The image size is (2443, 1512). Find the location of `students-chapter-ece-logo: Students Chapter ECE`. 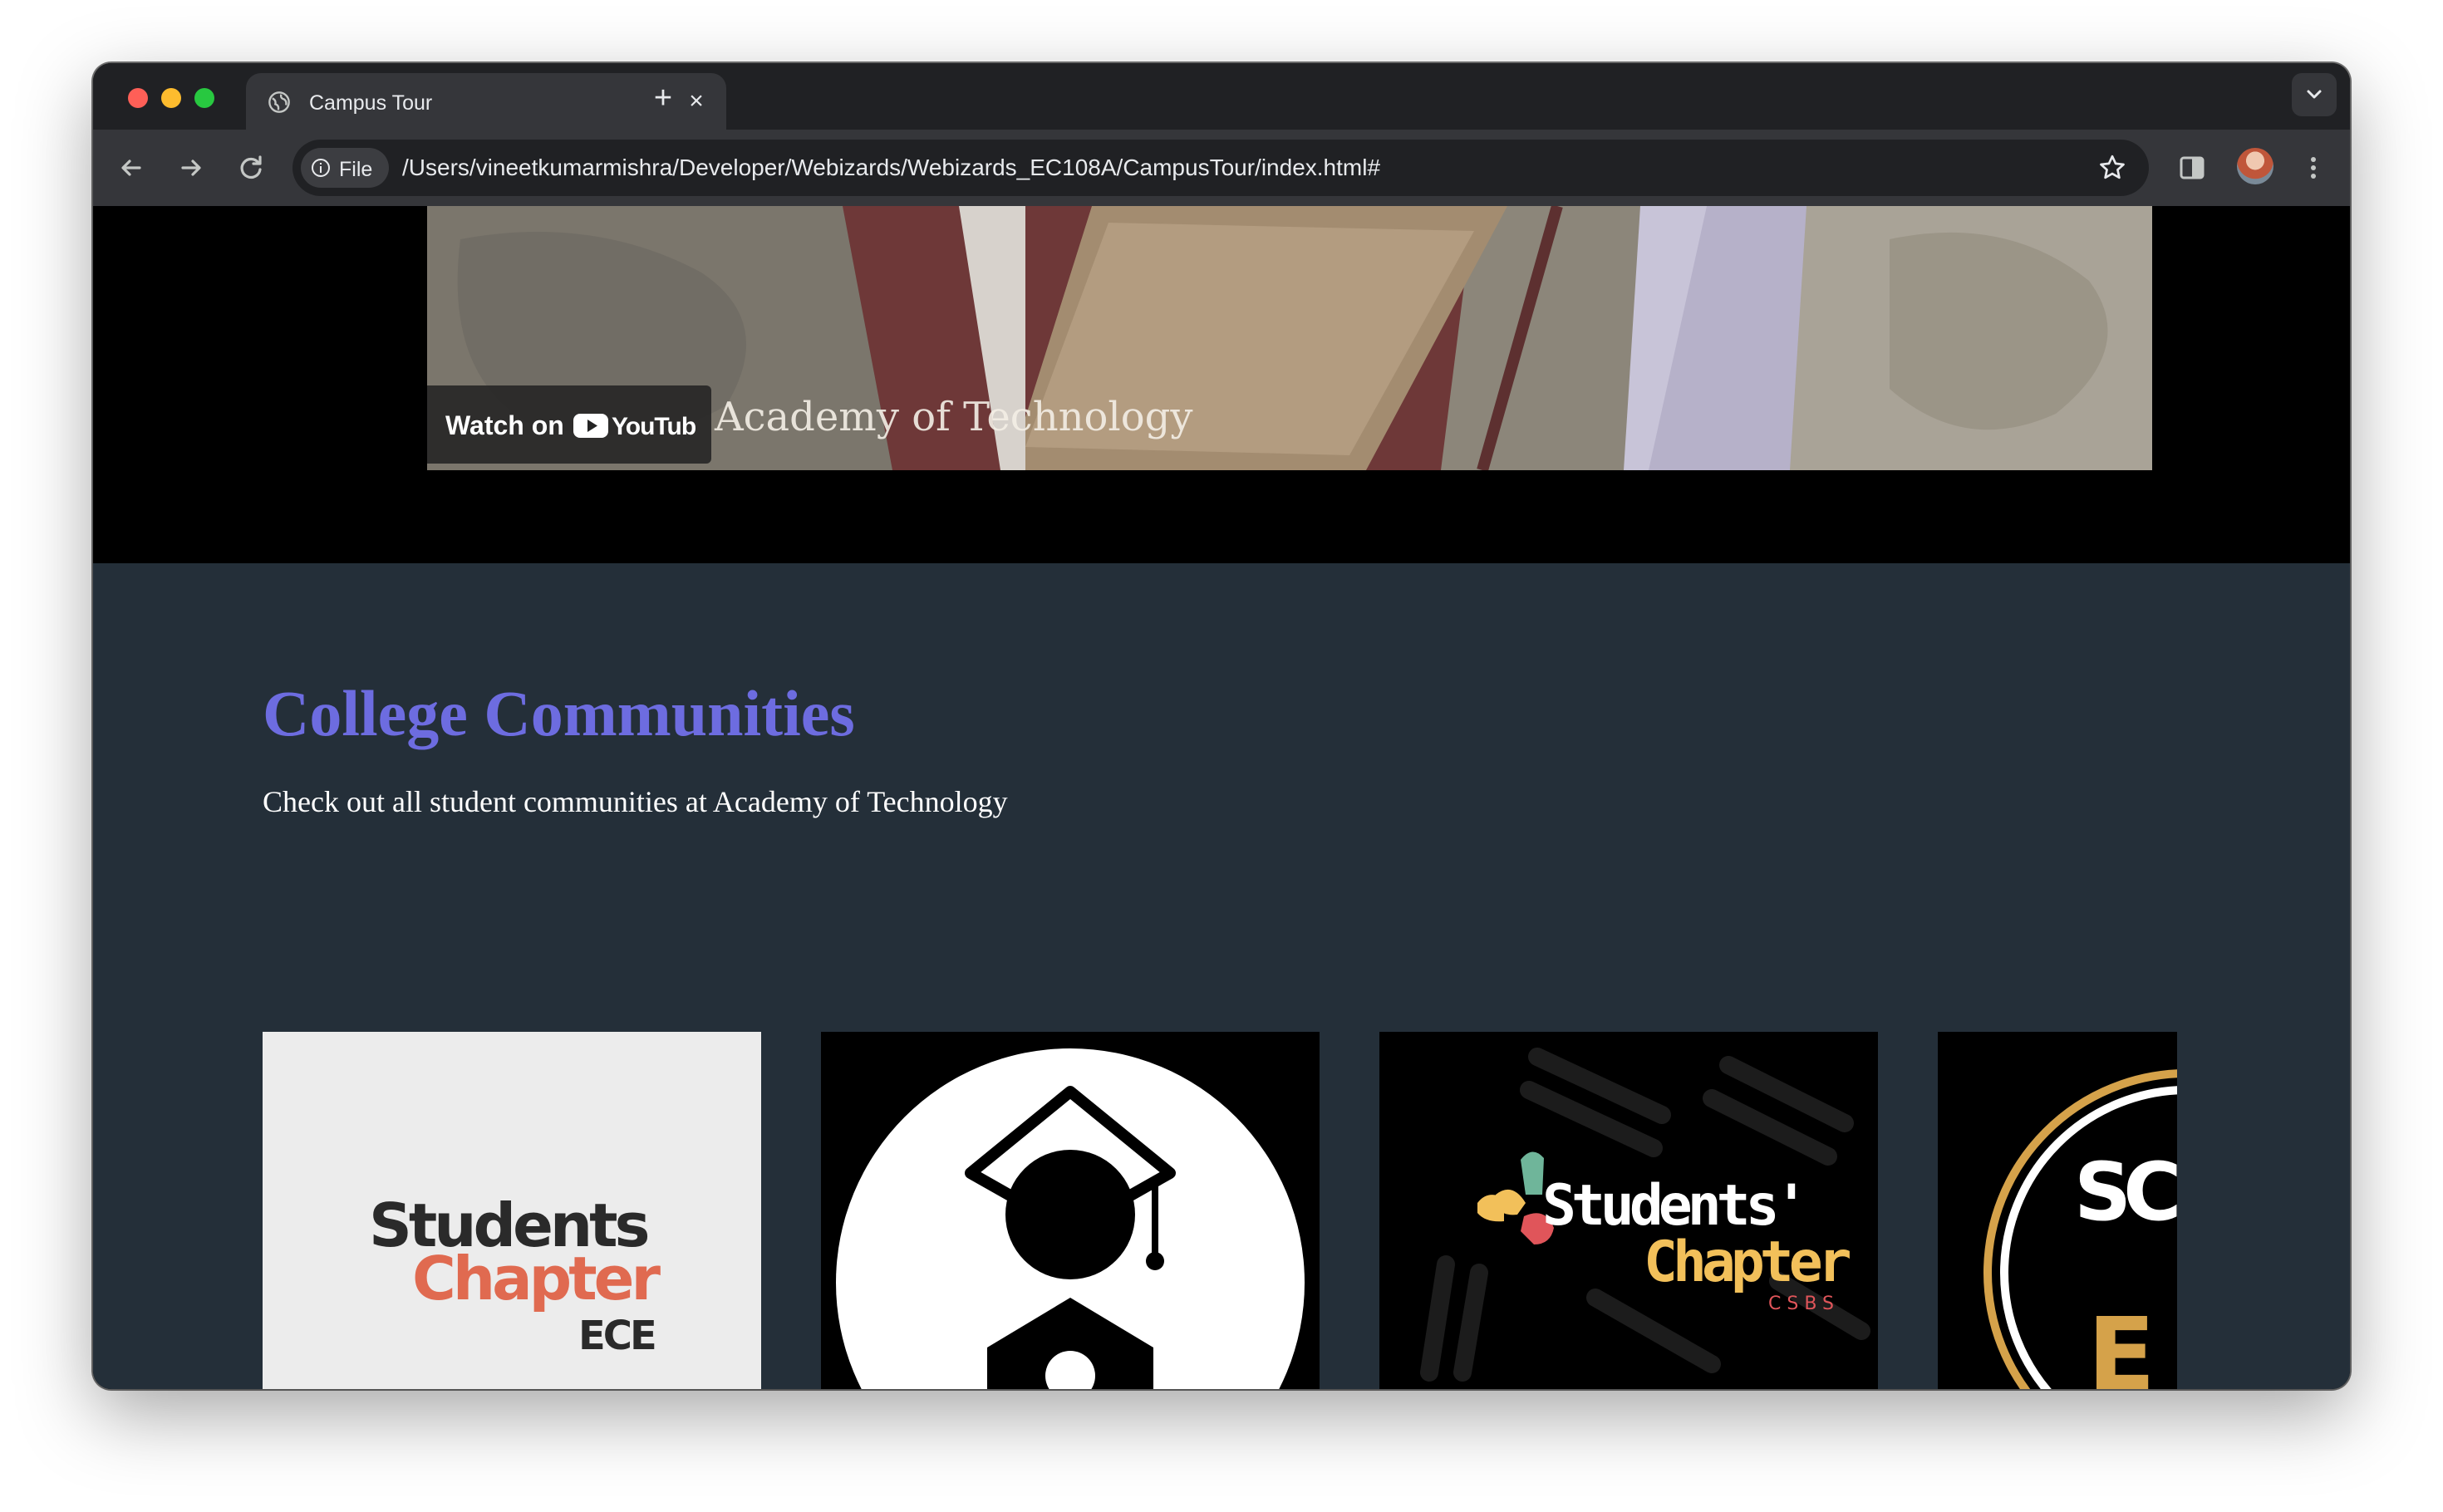

students-chapter-ece-logo: Students Chapter ECE is located at coordinates (517, 1275).